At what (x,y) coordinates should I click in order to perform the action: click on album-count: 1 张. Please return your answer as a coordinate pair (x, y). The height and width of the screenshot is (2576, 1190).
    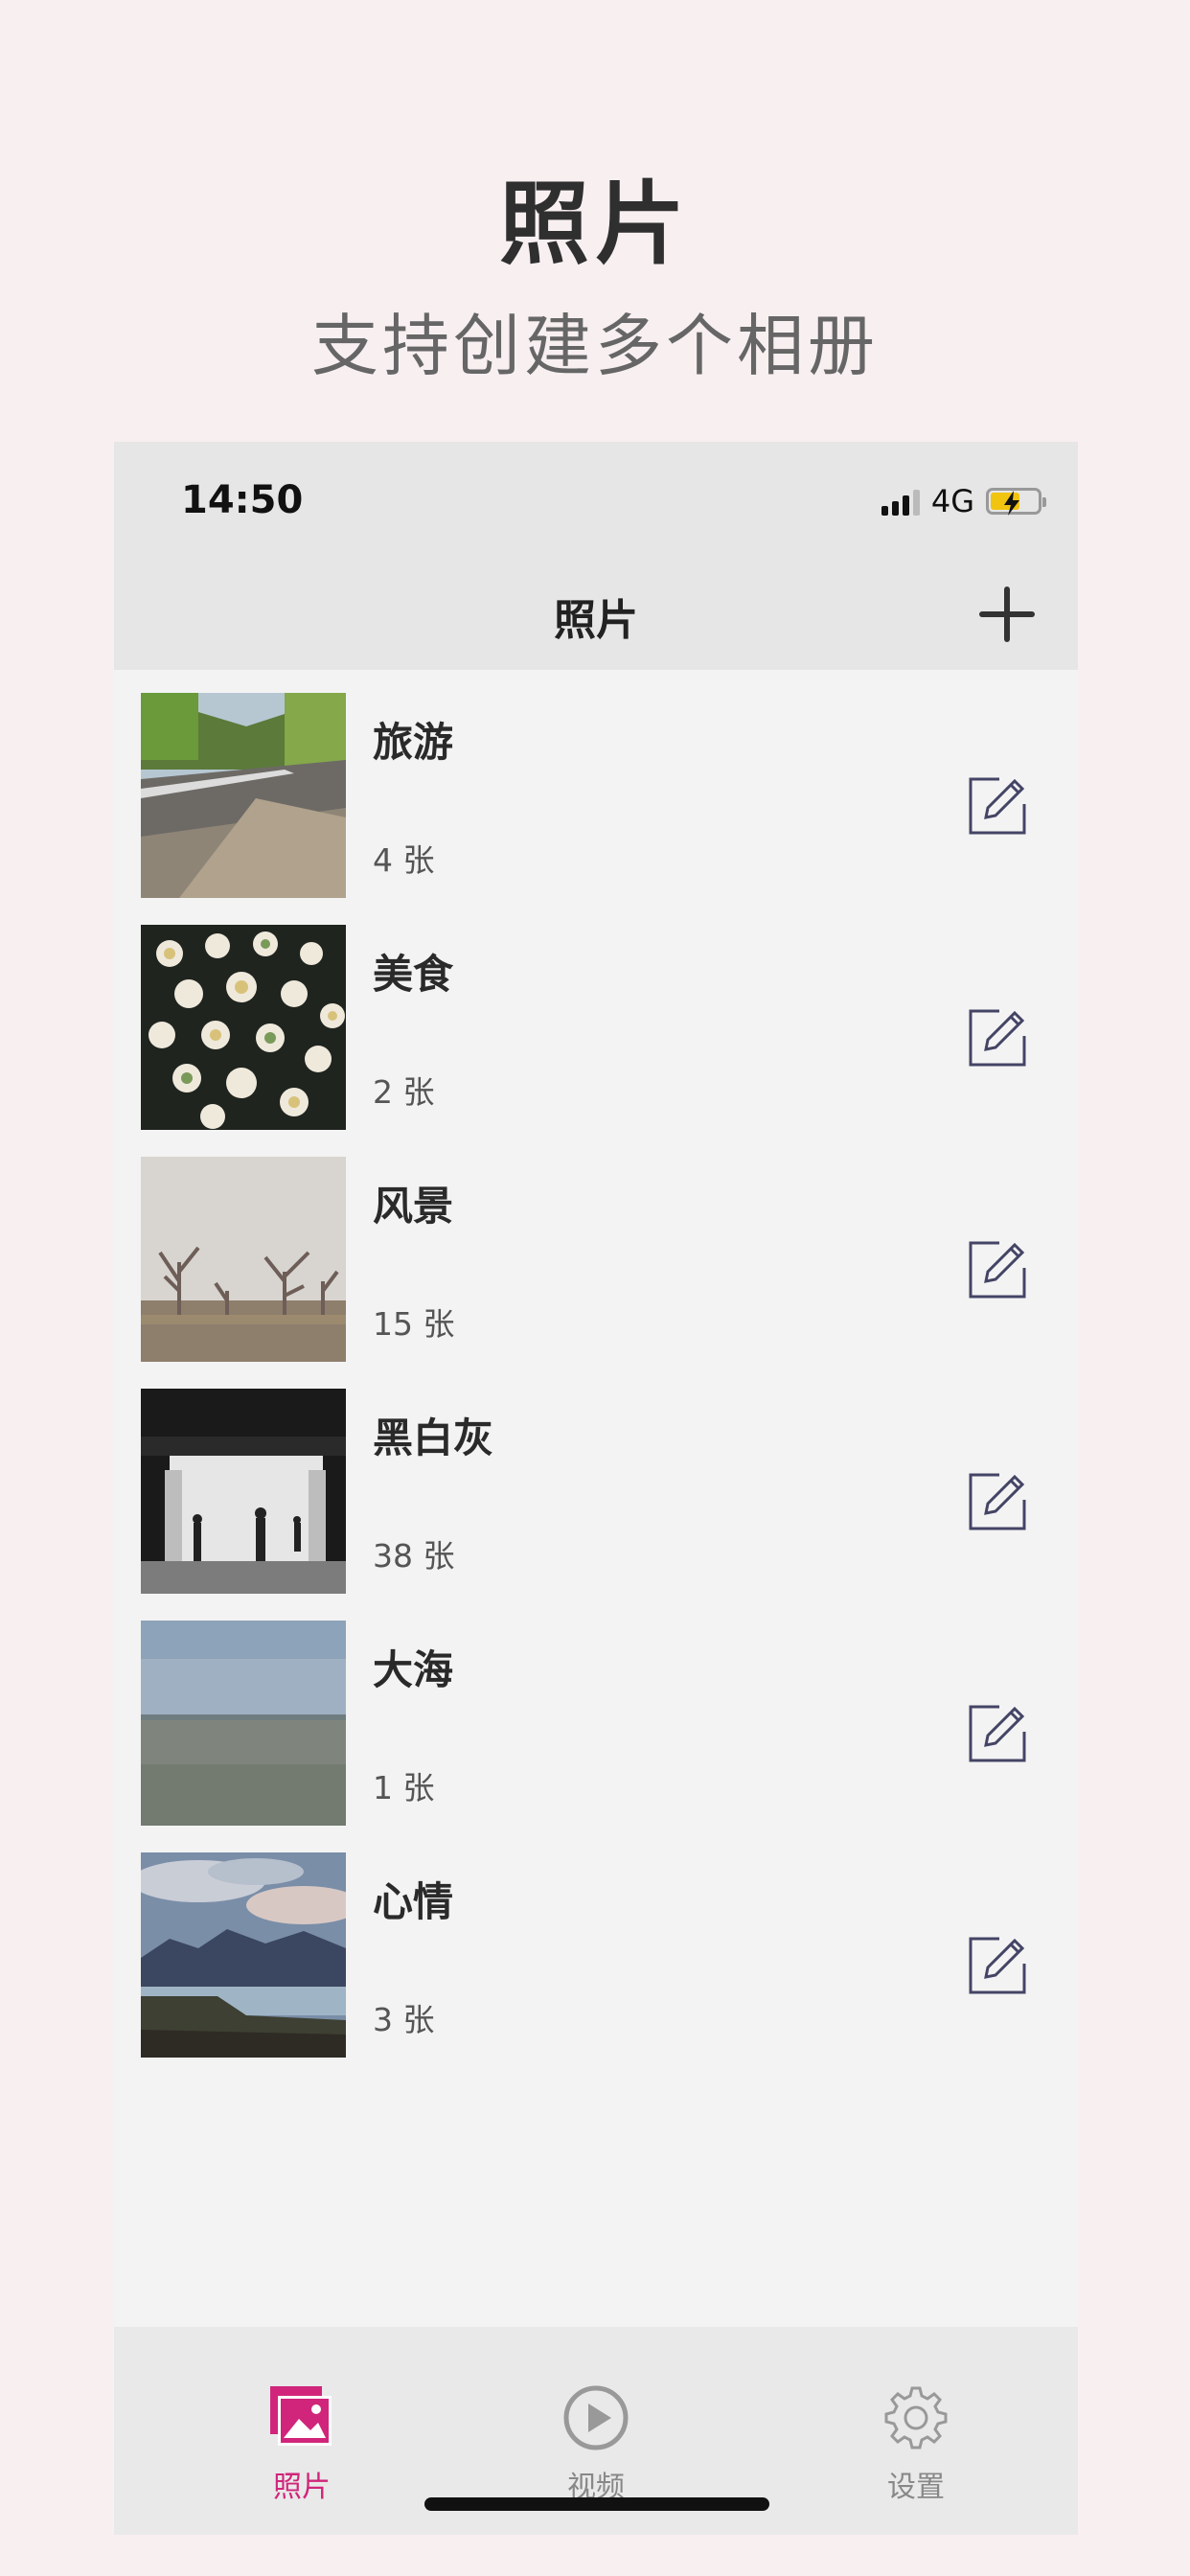
    Looking at the image, I should click on (404, 1787).